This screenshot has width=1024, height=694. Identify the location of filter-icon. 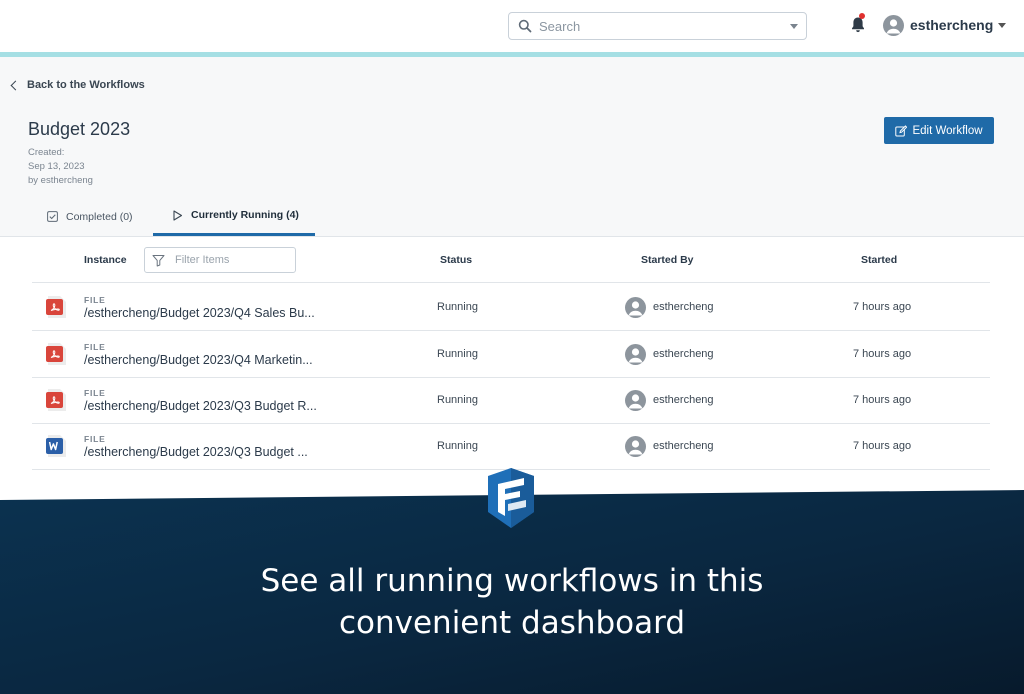
(158, 261).